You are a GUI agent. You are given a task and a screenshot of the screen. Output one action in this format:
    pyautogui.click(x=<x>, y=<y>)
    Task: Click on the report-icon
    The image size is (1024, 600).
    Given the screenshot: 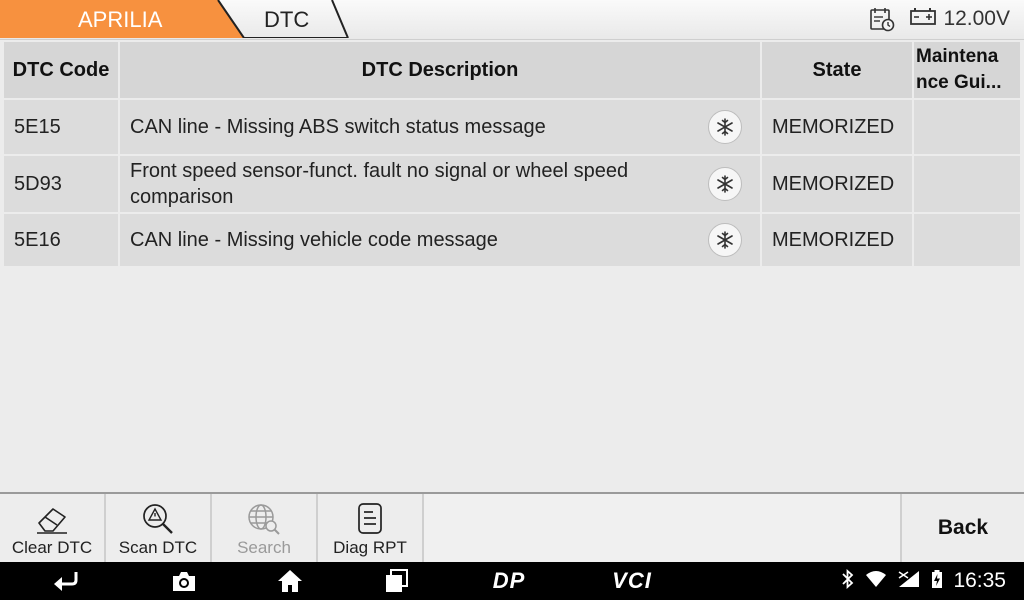 What is the action you would take?
    pyautogui.click(x=370, y=519)
    